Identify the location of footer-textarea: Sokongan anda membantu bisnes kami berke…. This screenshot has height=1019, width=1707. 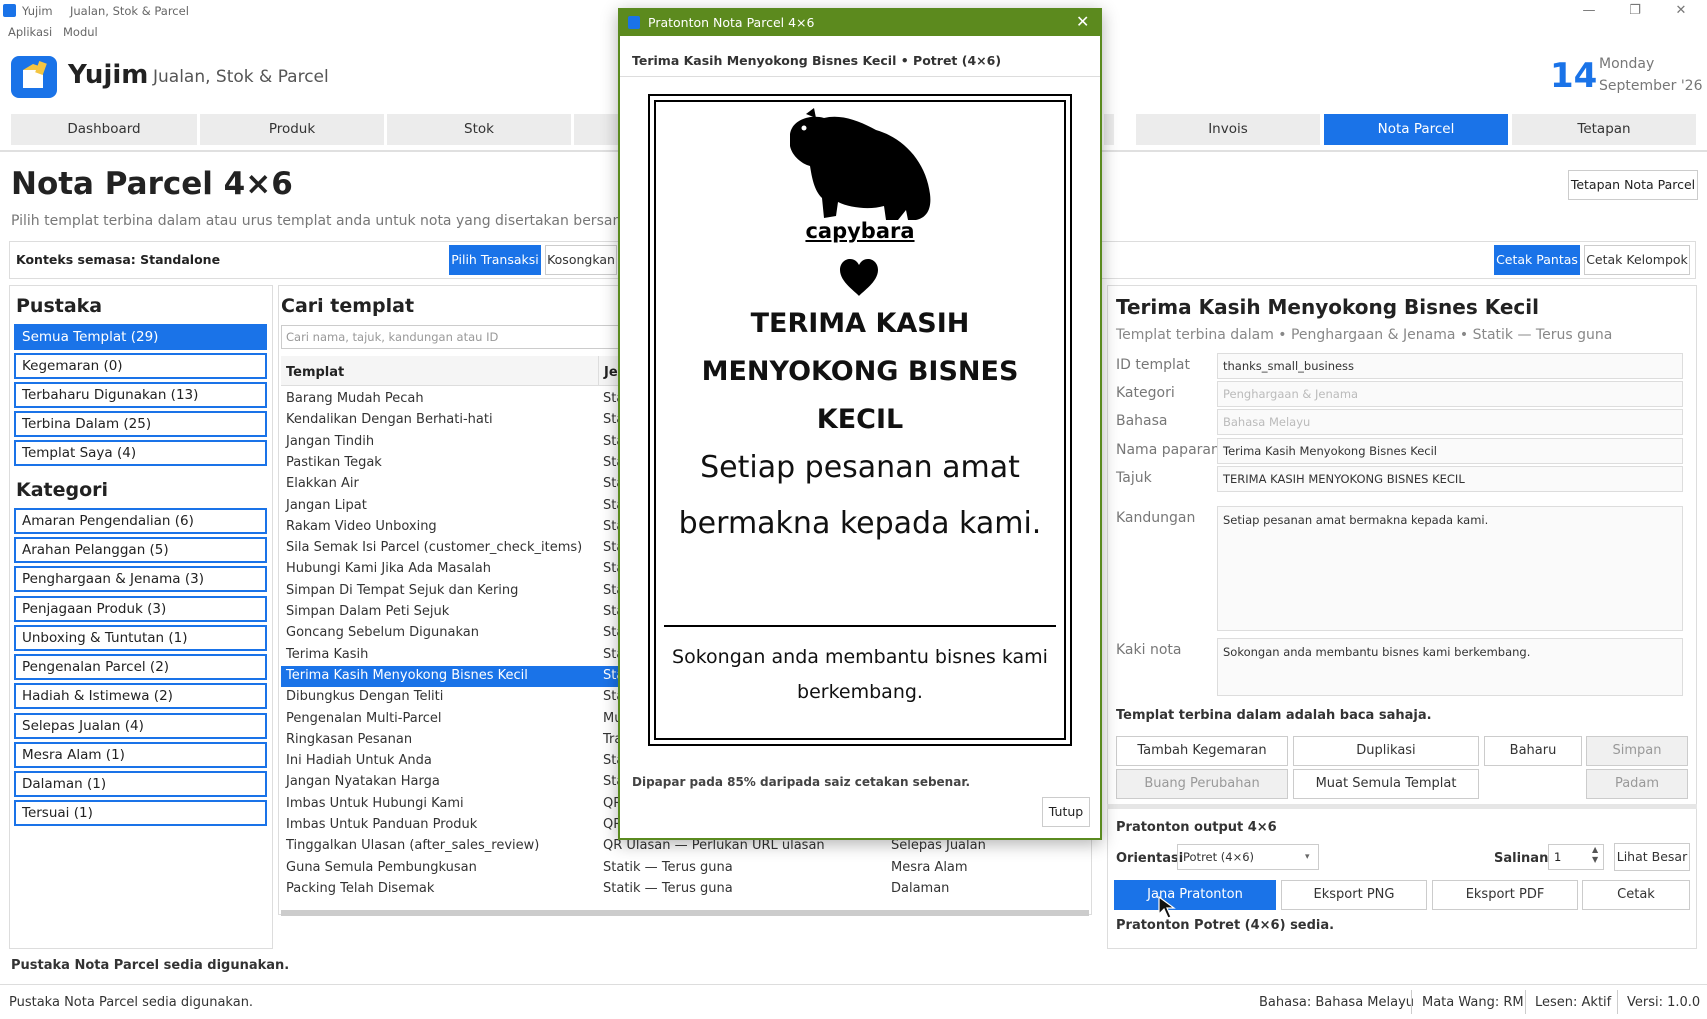
(1450, 667).